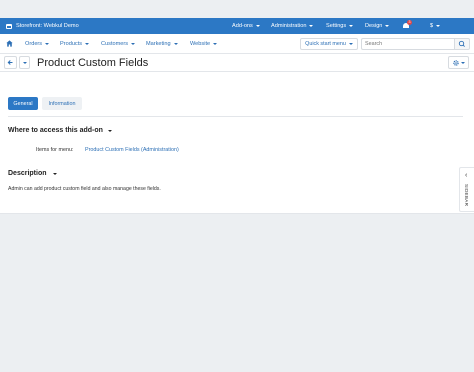  Describe the element at coordinates (235, 116) in the screenshot. I see `divider` at that location.